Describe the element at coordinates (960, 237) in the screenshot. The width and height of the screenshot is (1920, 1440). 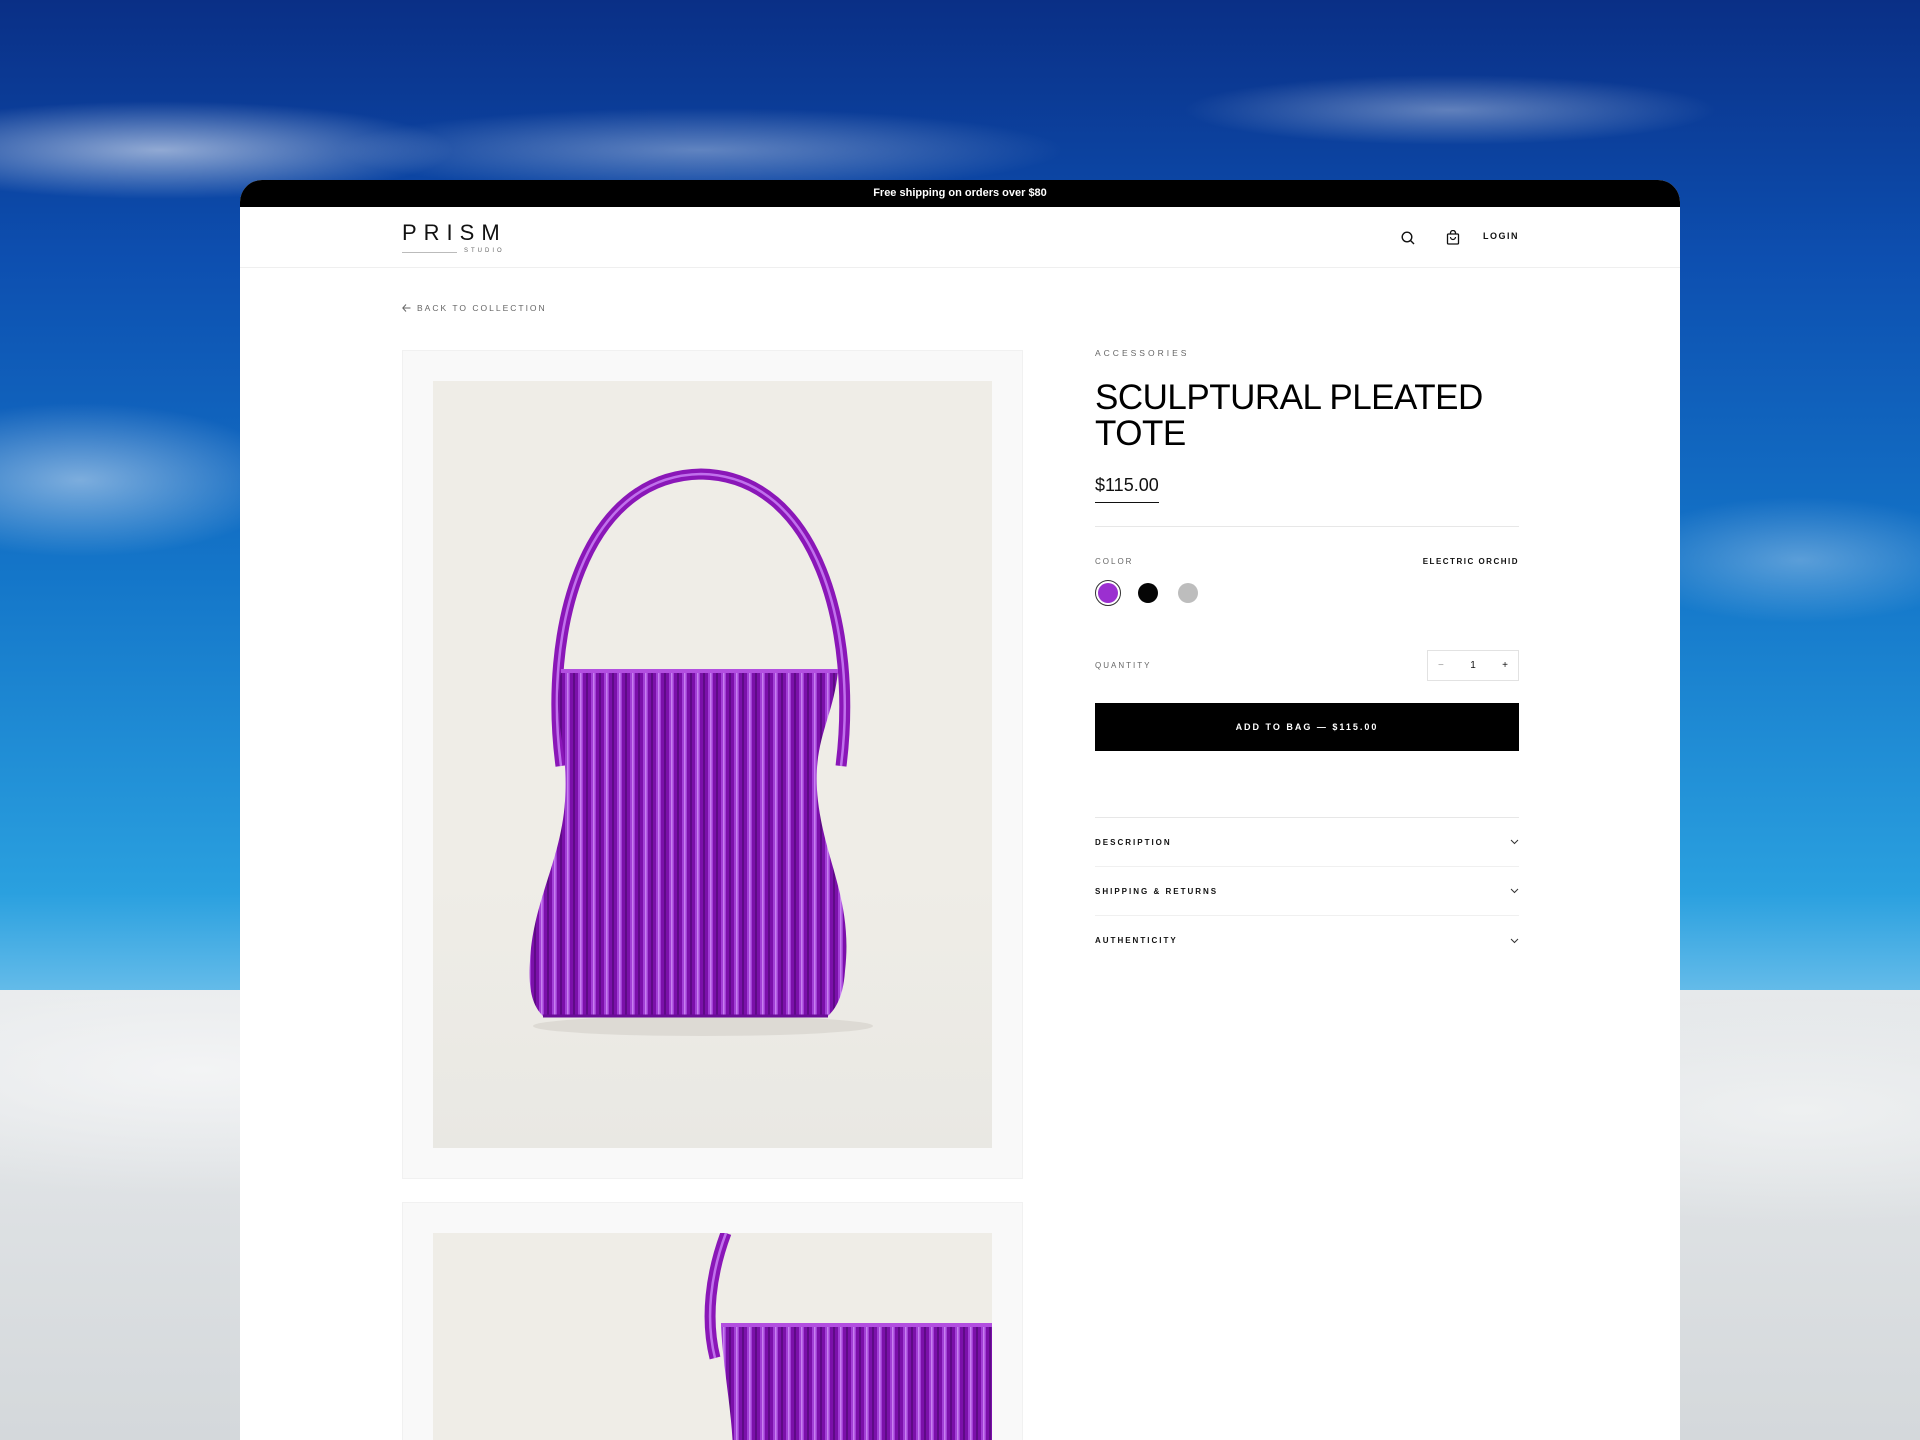
I see `site-header: PRISM STUDIO LOGIN` at that location.